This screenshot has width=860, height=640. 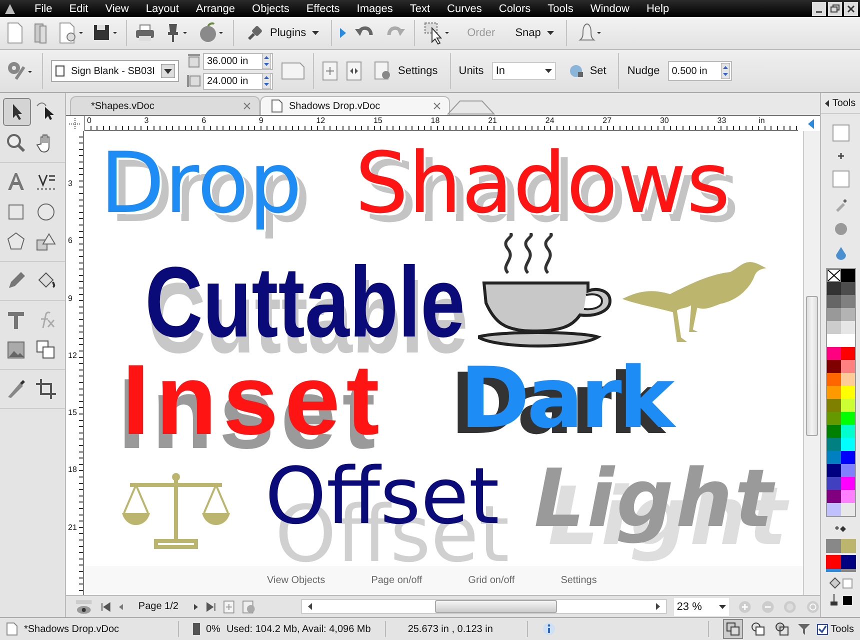 What do you see at coordinates (437, 33) in the screenshot?
I see `select-icon` at bounding box center [437, 33].